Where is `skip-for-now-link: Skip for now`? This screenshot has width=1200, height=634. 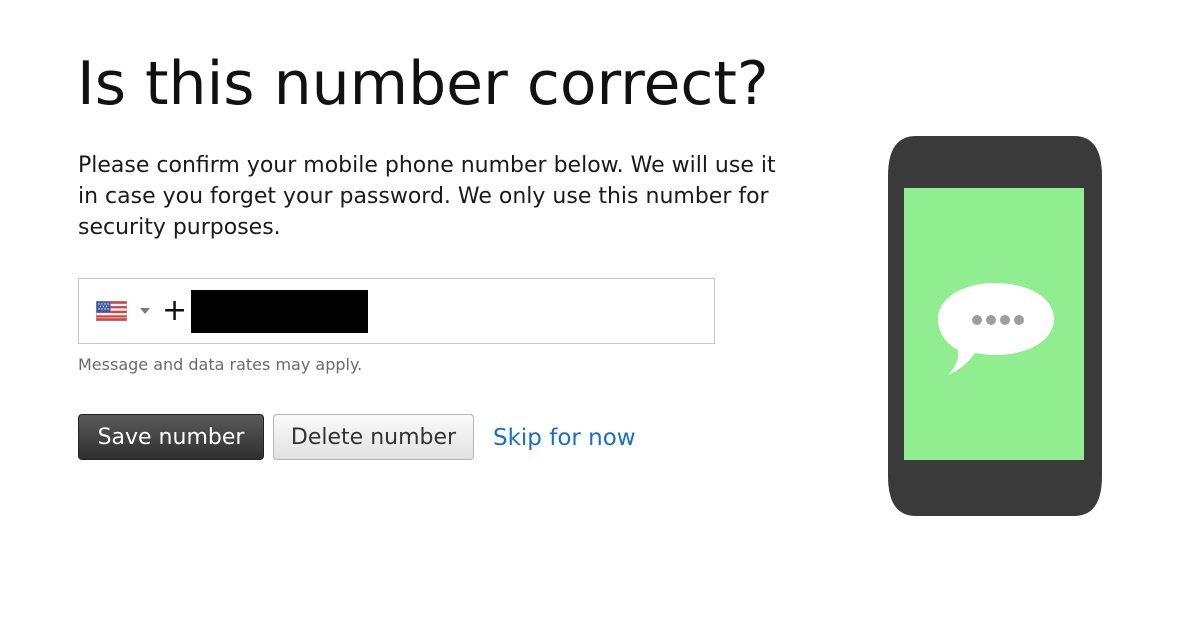 skip-for-now-link: Skip for now is located at coordinates (564, 438).